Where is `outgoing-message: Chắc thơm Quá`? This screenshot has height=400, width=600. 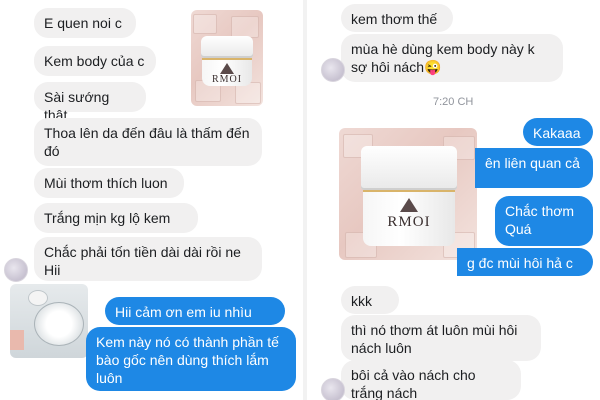
outgoing-message: Chắc thơm Quá is located at coordinates (544, 221).